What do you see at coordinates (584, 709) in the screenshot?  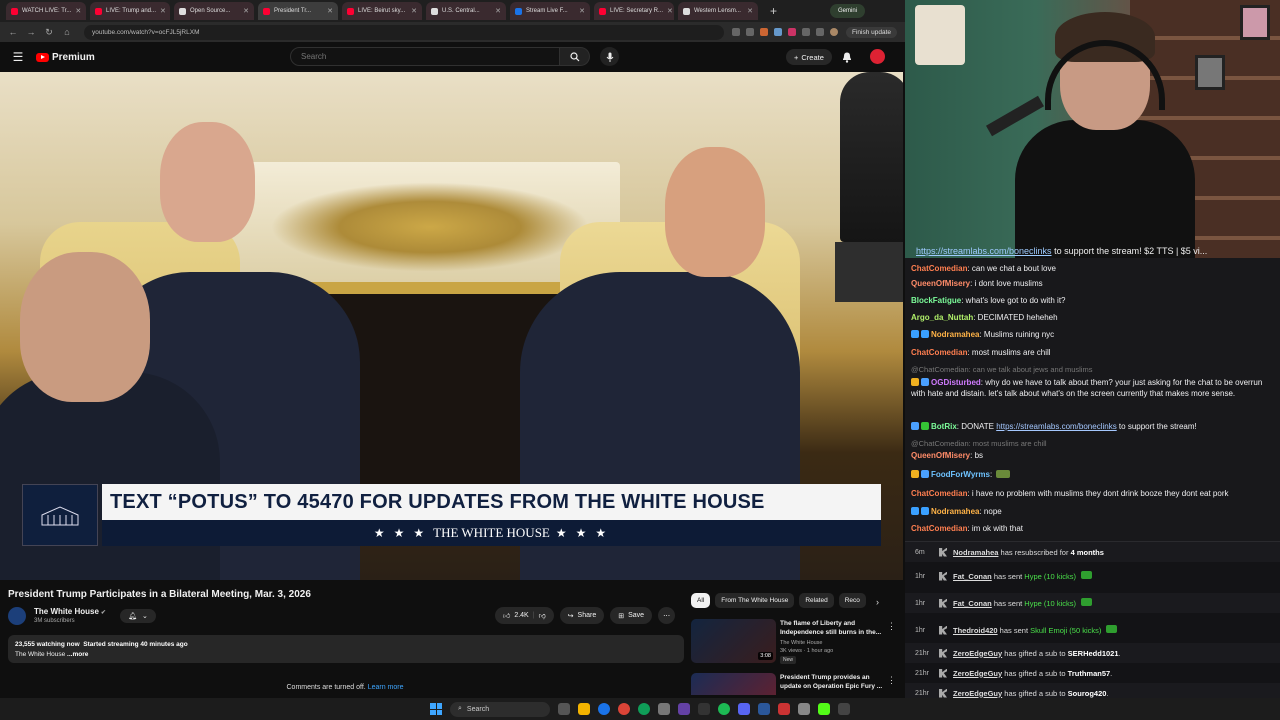 I see `file-explorer-icon` at bounding box center [584, 709].